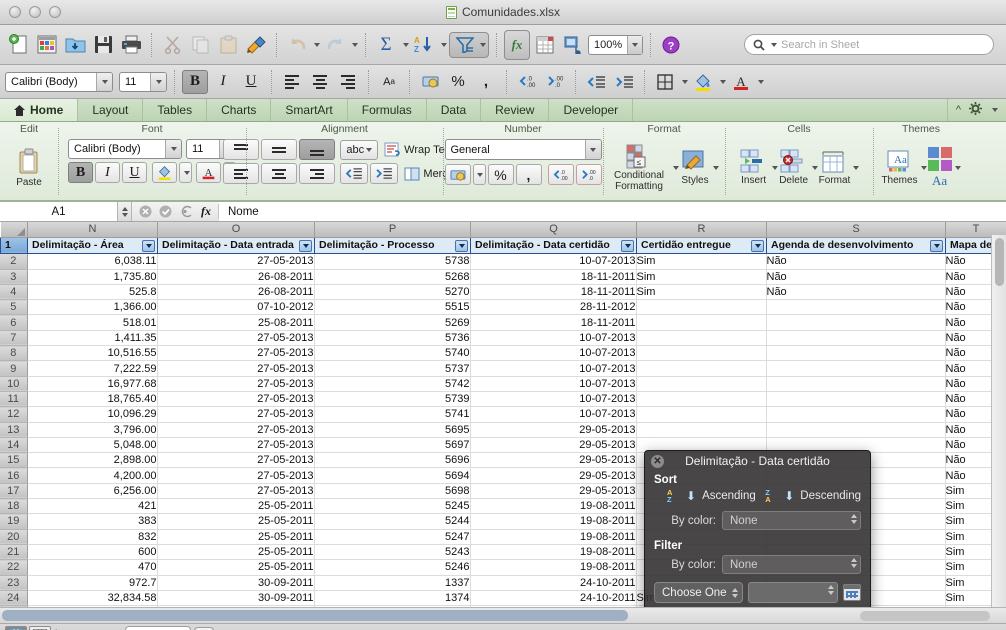 The width and height of the screenshot is (1006, 630). Describe the element at coordinates (392, 445) in the screenshot. I see `grid-cell: 5697` at that location.